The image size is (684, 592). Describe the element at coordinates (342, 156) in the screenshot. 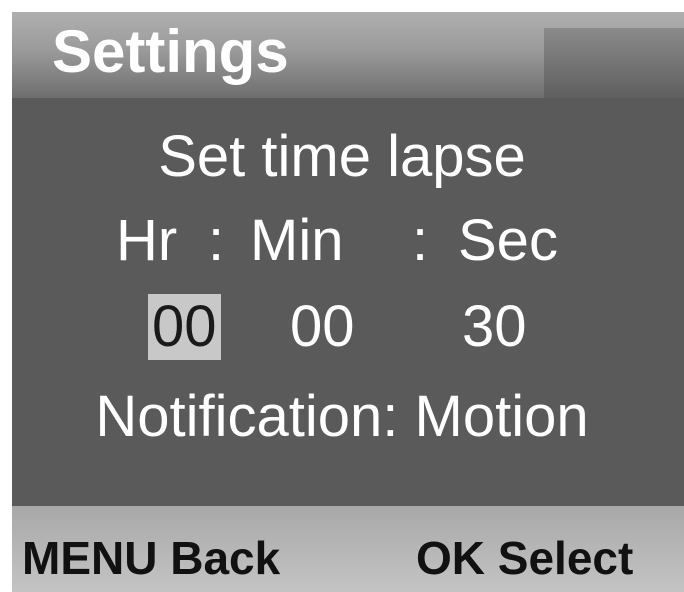

I see `time-lapse-title: Set time lapse` at that location.